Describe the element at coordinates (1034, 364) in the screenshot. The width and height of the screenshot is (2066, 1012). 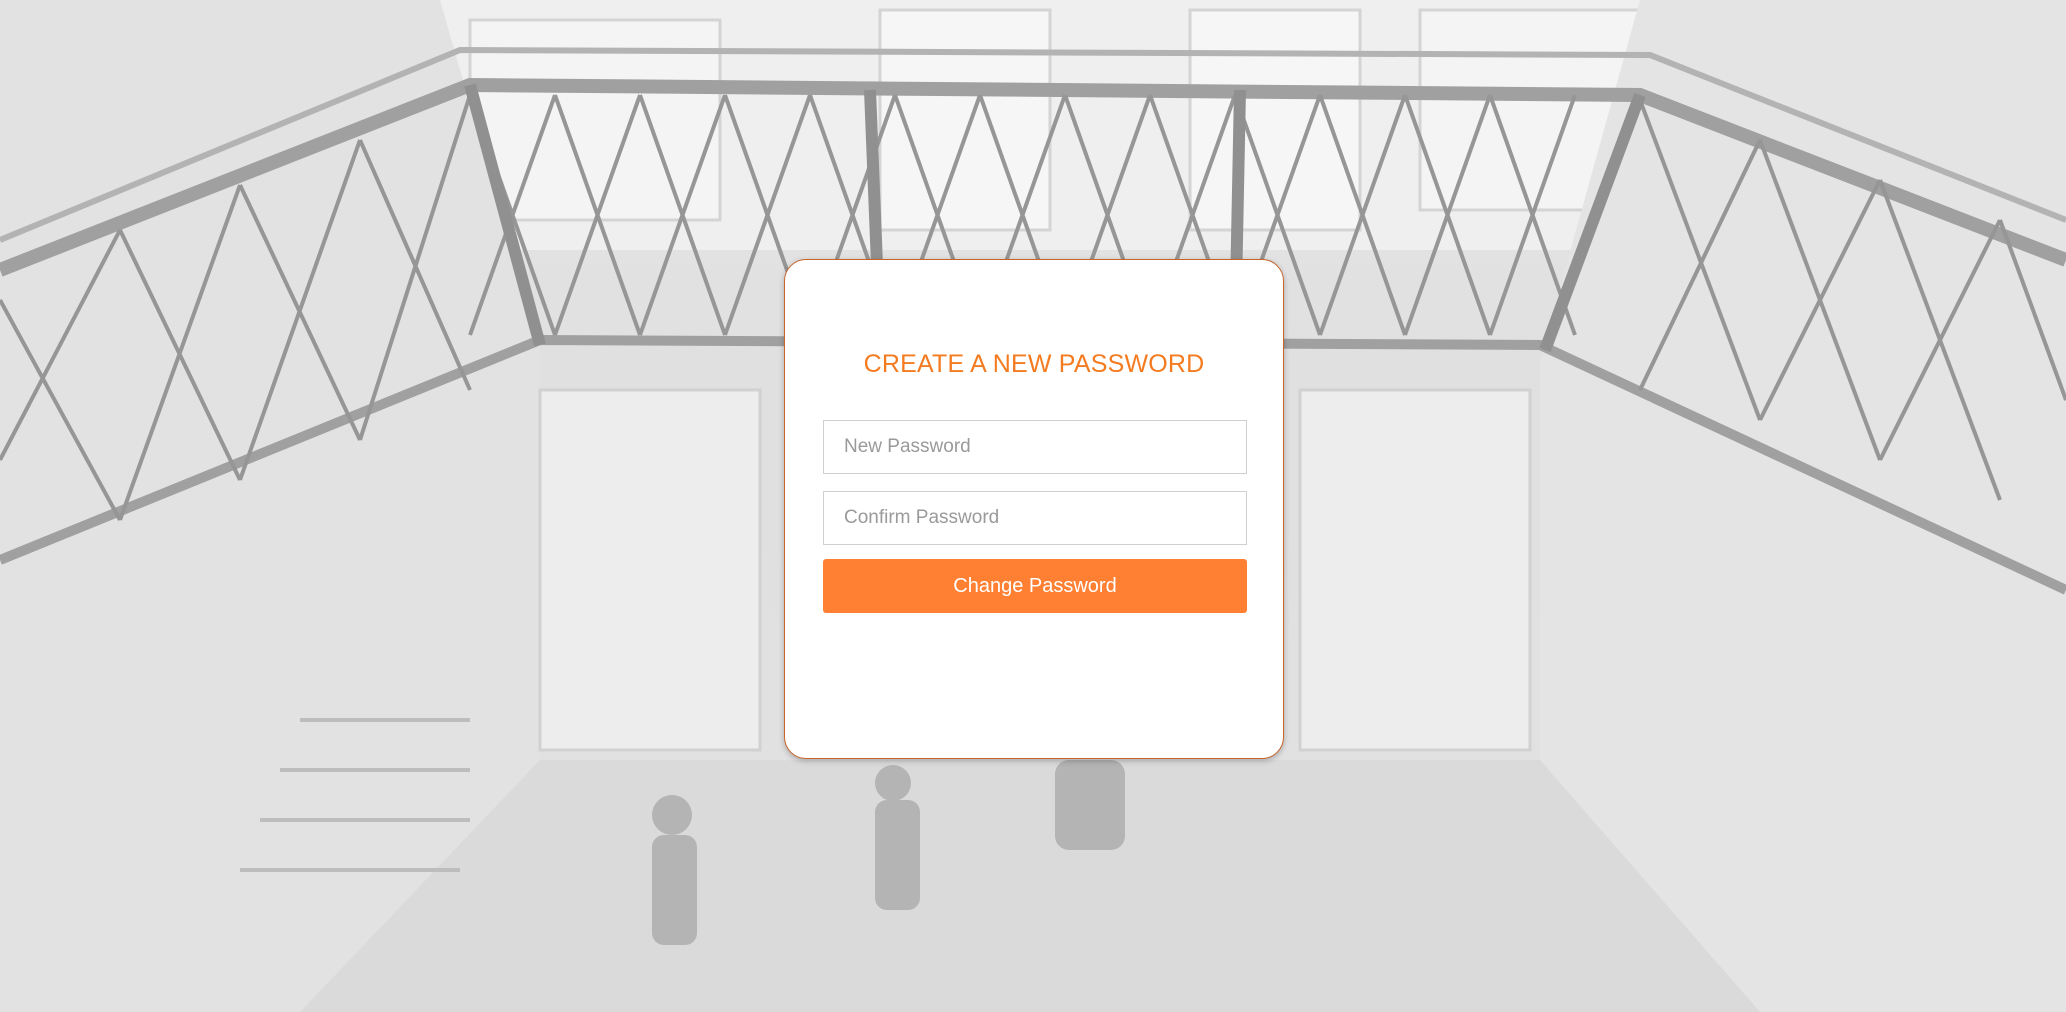
I see `page-title: CREATE A NEW PASSWORD` at that location.